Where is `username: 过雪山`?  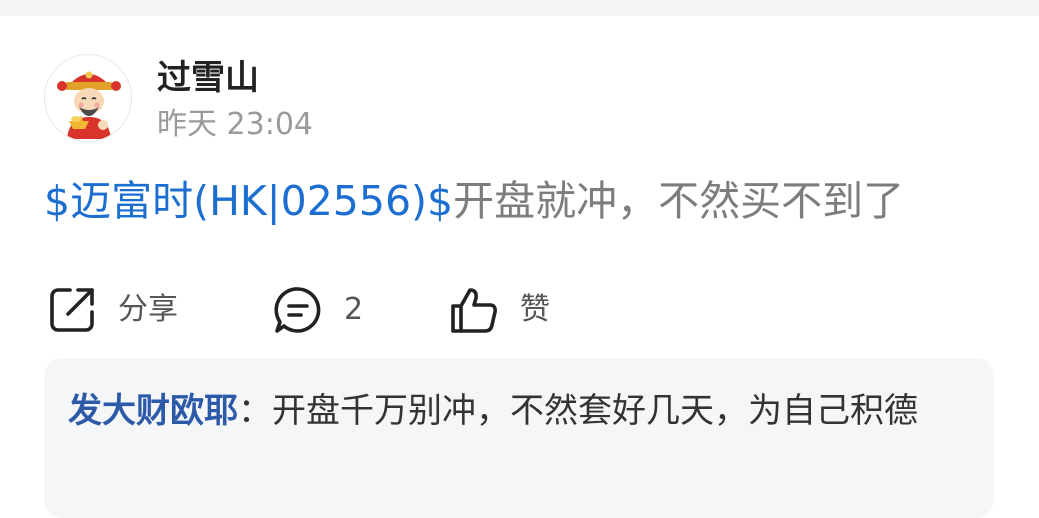 username: 过雪山 is located at coordinates (208, 78).